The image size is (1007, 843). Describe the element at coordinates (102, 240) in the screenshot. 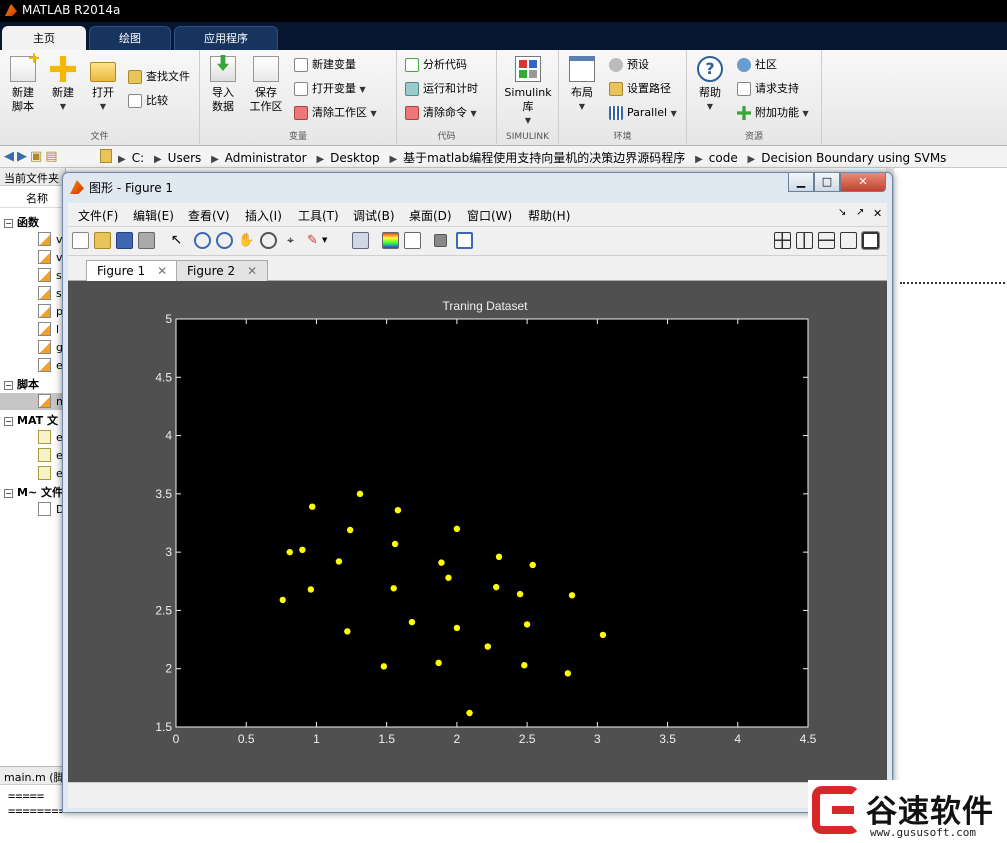

I see `open-file-icon` at that location.